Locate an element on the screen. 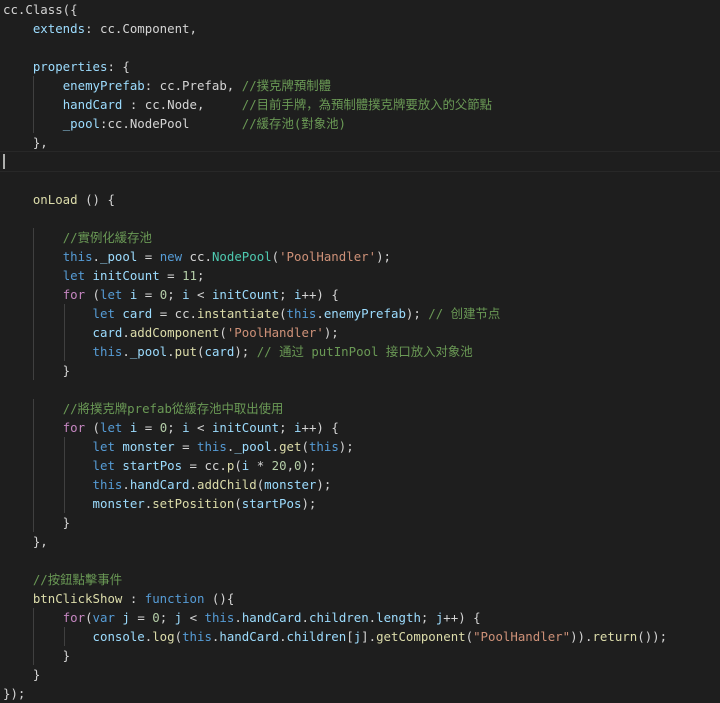 Image resolution: width=720 pixels, height=703 pixels. code-token: put is located at coordinates (186, 351).